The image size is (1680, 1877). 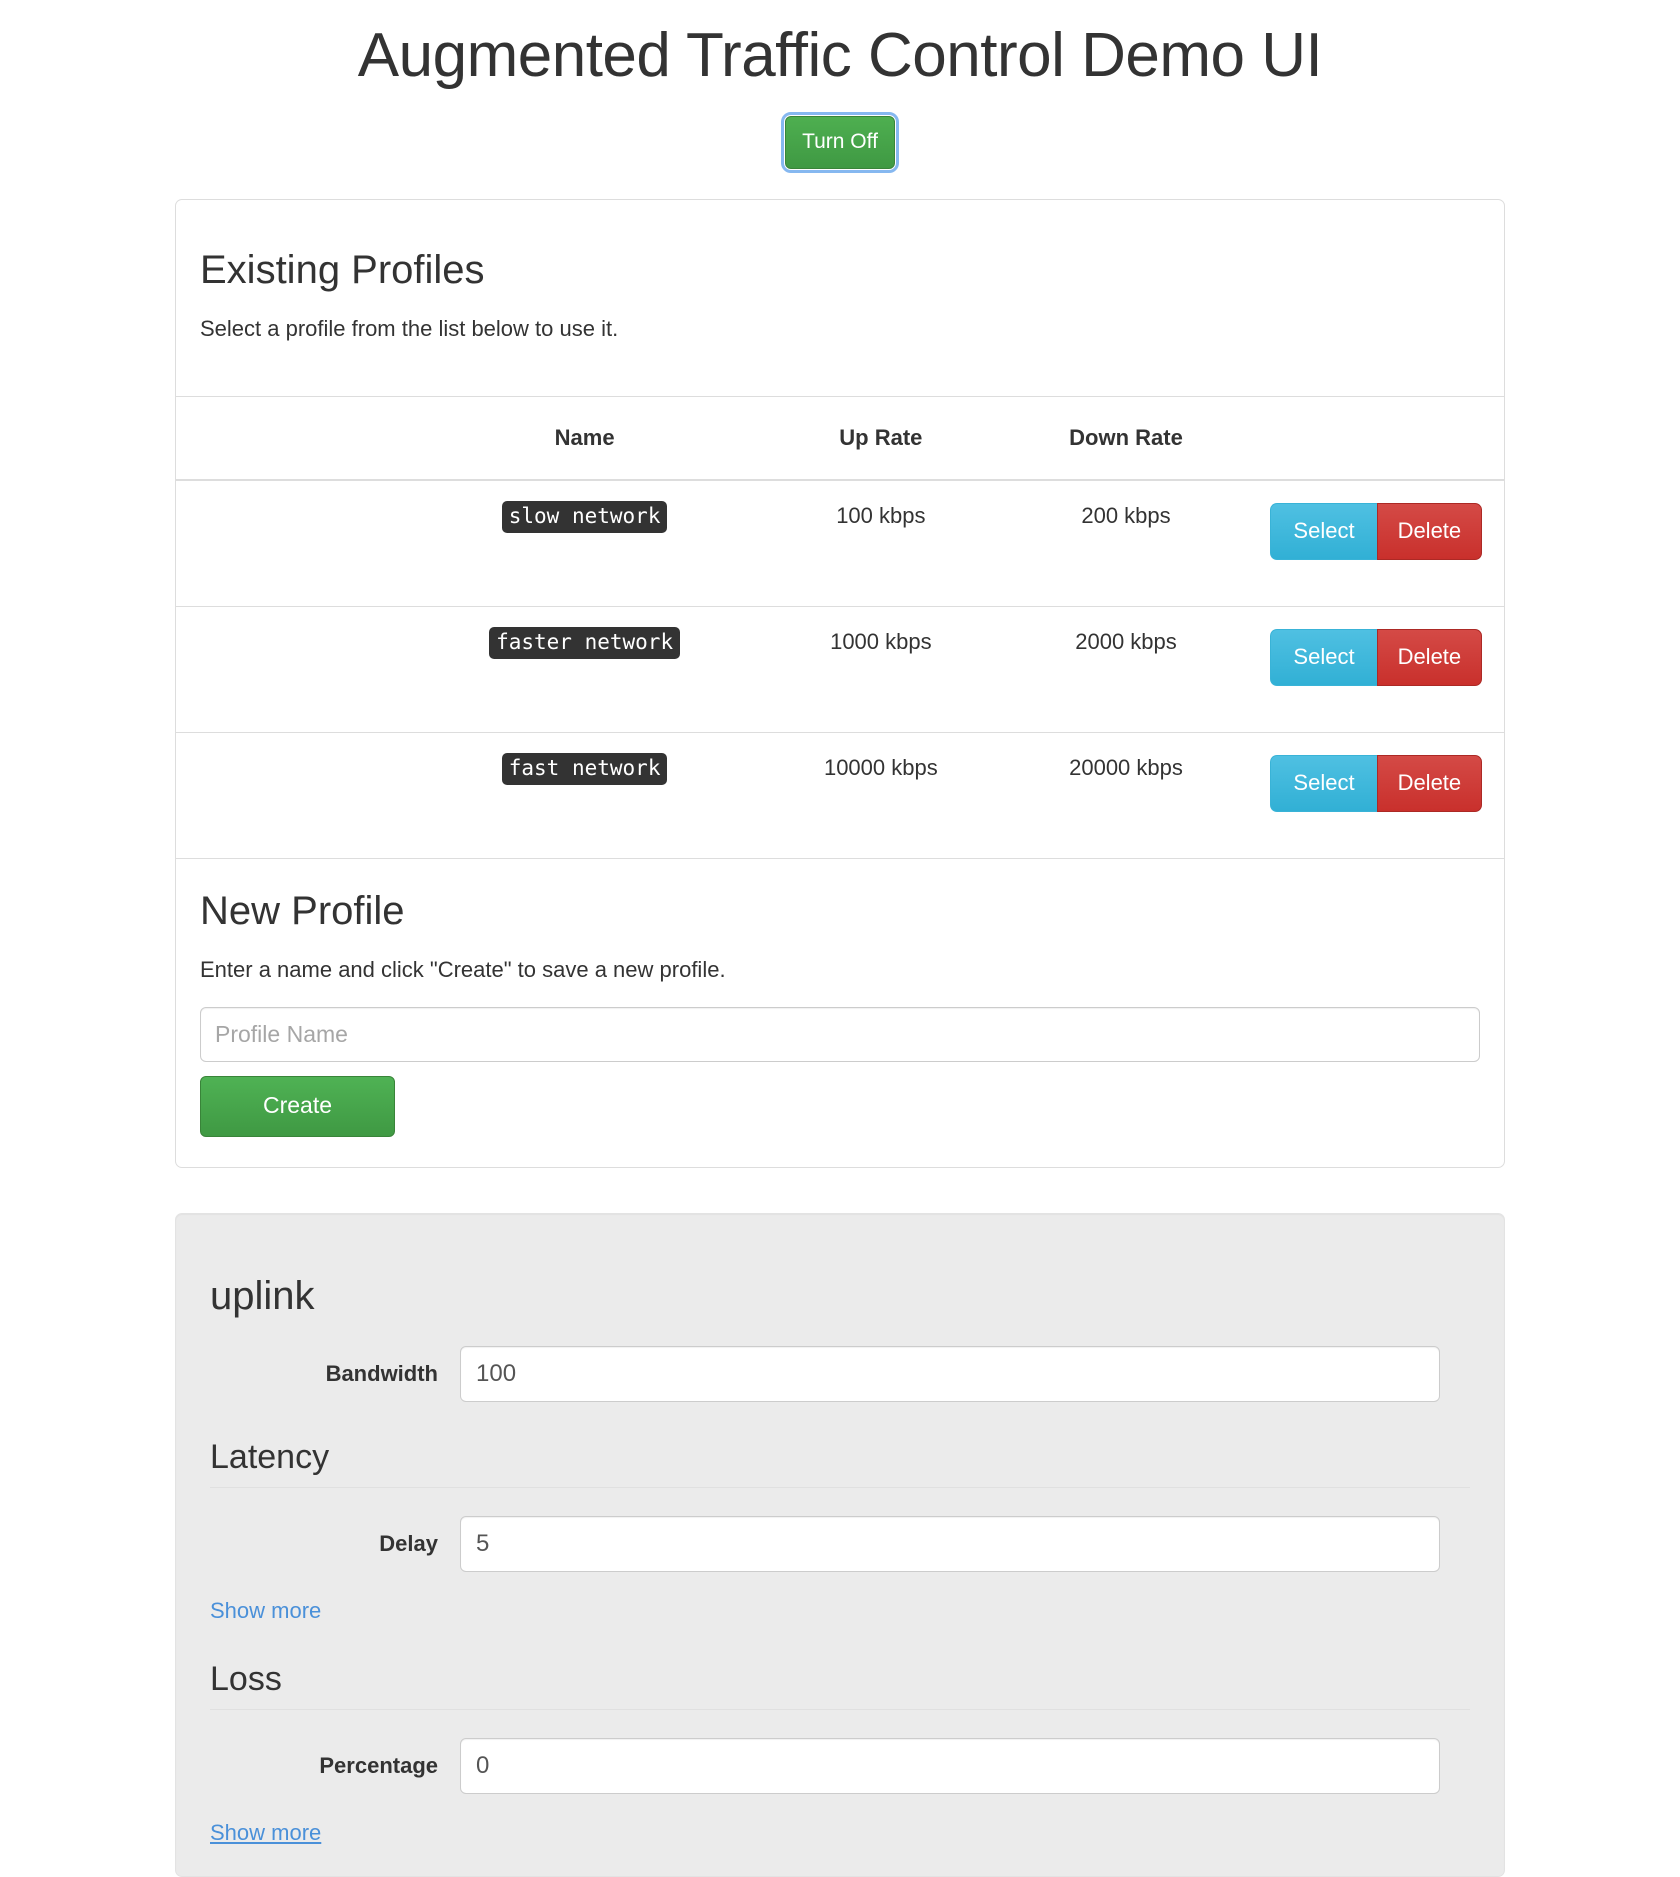 I want to click on delay-row: Delay, so click(x=840, y=1543).